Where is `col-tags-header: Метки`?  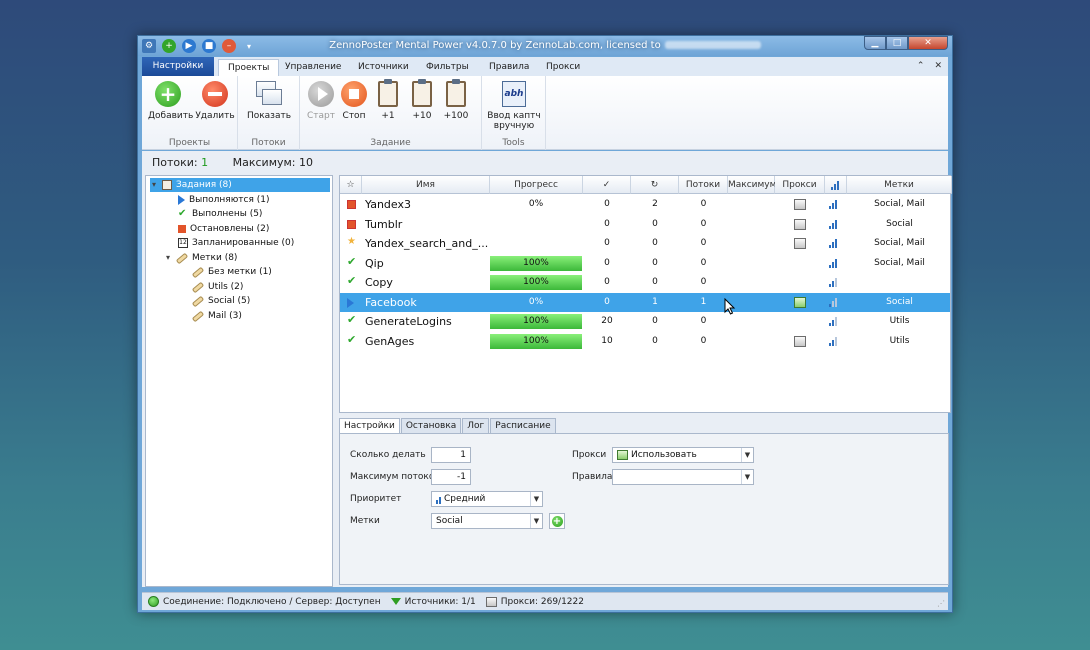 col-tags-header: Метки is located at coordinates (899, 185).